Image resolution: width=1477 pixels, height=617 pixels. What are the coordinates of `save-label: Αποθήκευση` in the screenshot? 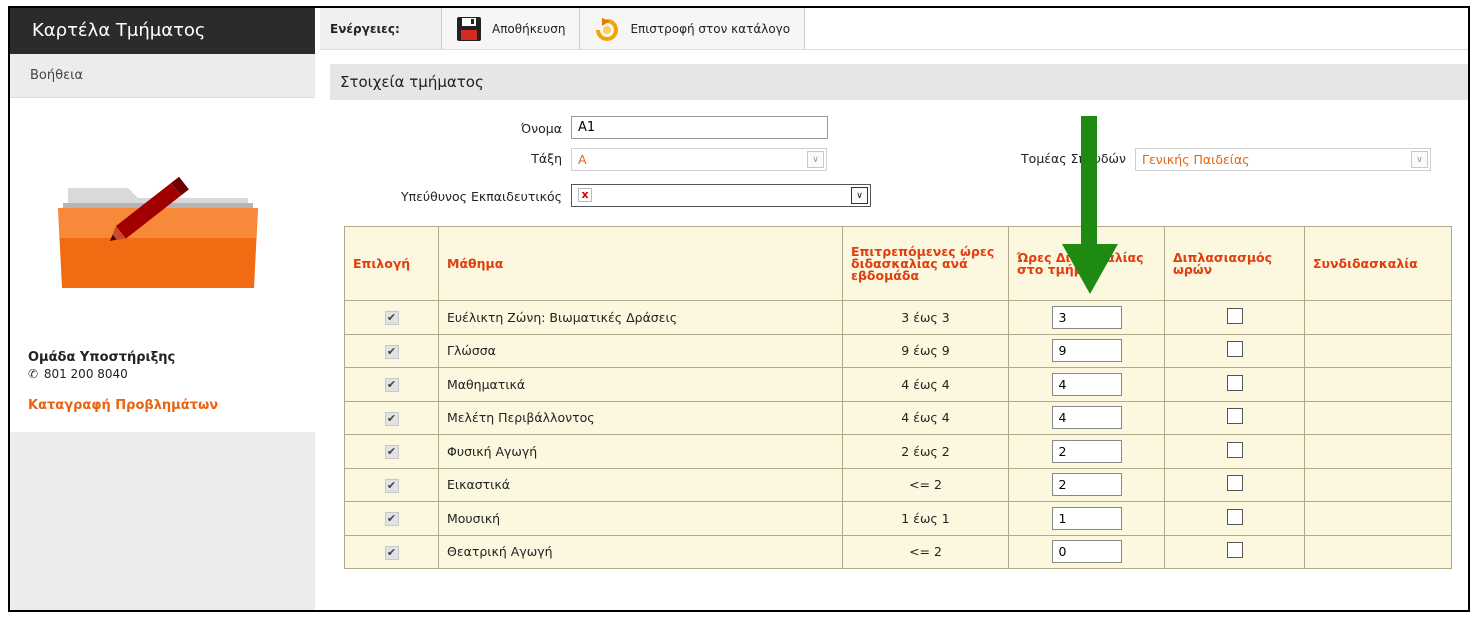 It's located at (529, 28).